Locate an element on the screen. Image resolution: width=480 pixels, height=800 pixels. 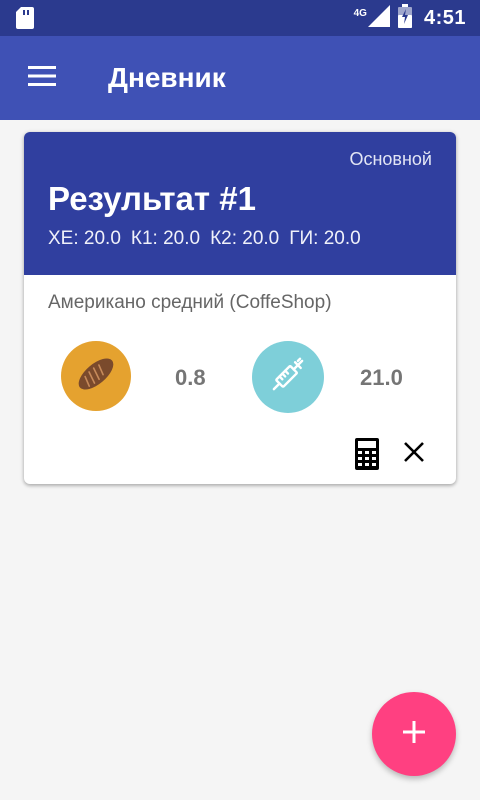
calculator-icon is located at coordinates (367, 456).